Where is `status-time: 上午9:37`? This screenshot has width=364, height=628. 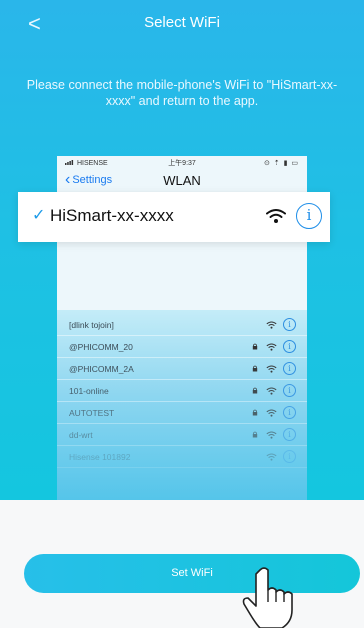 status-time: 上午9:37 is located at coordinates (182, 163).